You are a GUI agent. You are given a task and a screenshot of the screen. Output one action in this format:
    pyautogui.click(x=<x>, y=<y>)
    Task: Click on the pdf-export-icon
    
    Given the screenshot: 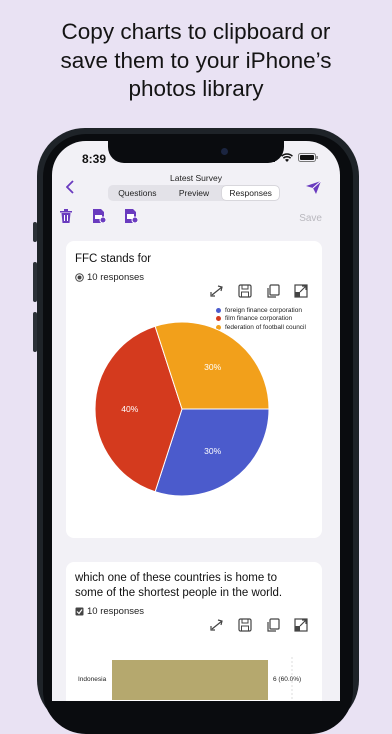 What is the action you would take?
    pyautogui.click(x=100, y=216)
    